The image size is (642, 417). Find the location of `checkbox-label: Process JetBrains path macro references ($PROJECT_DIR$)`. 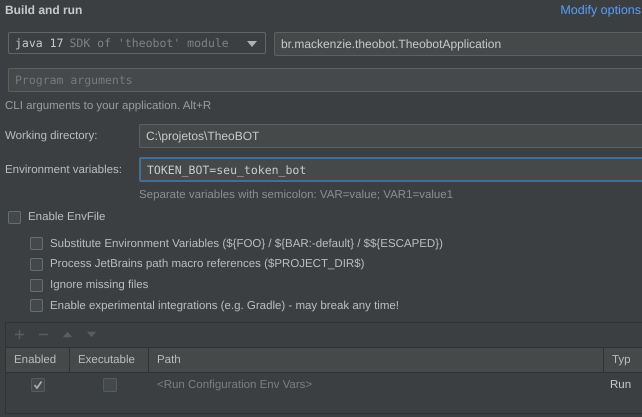

checkbox-label: Process JetBrains path macro references ($PROJECT_DIR$) is located at coordinates (207, 264).